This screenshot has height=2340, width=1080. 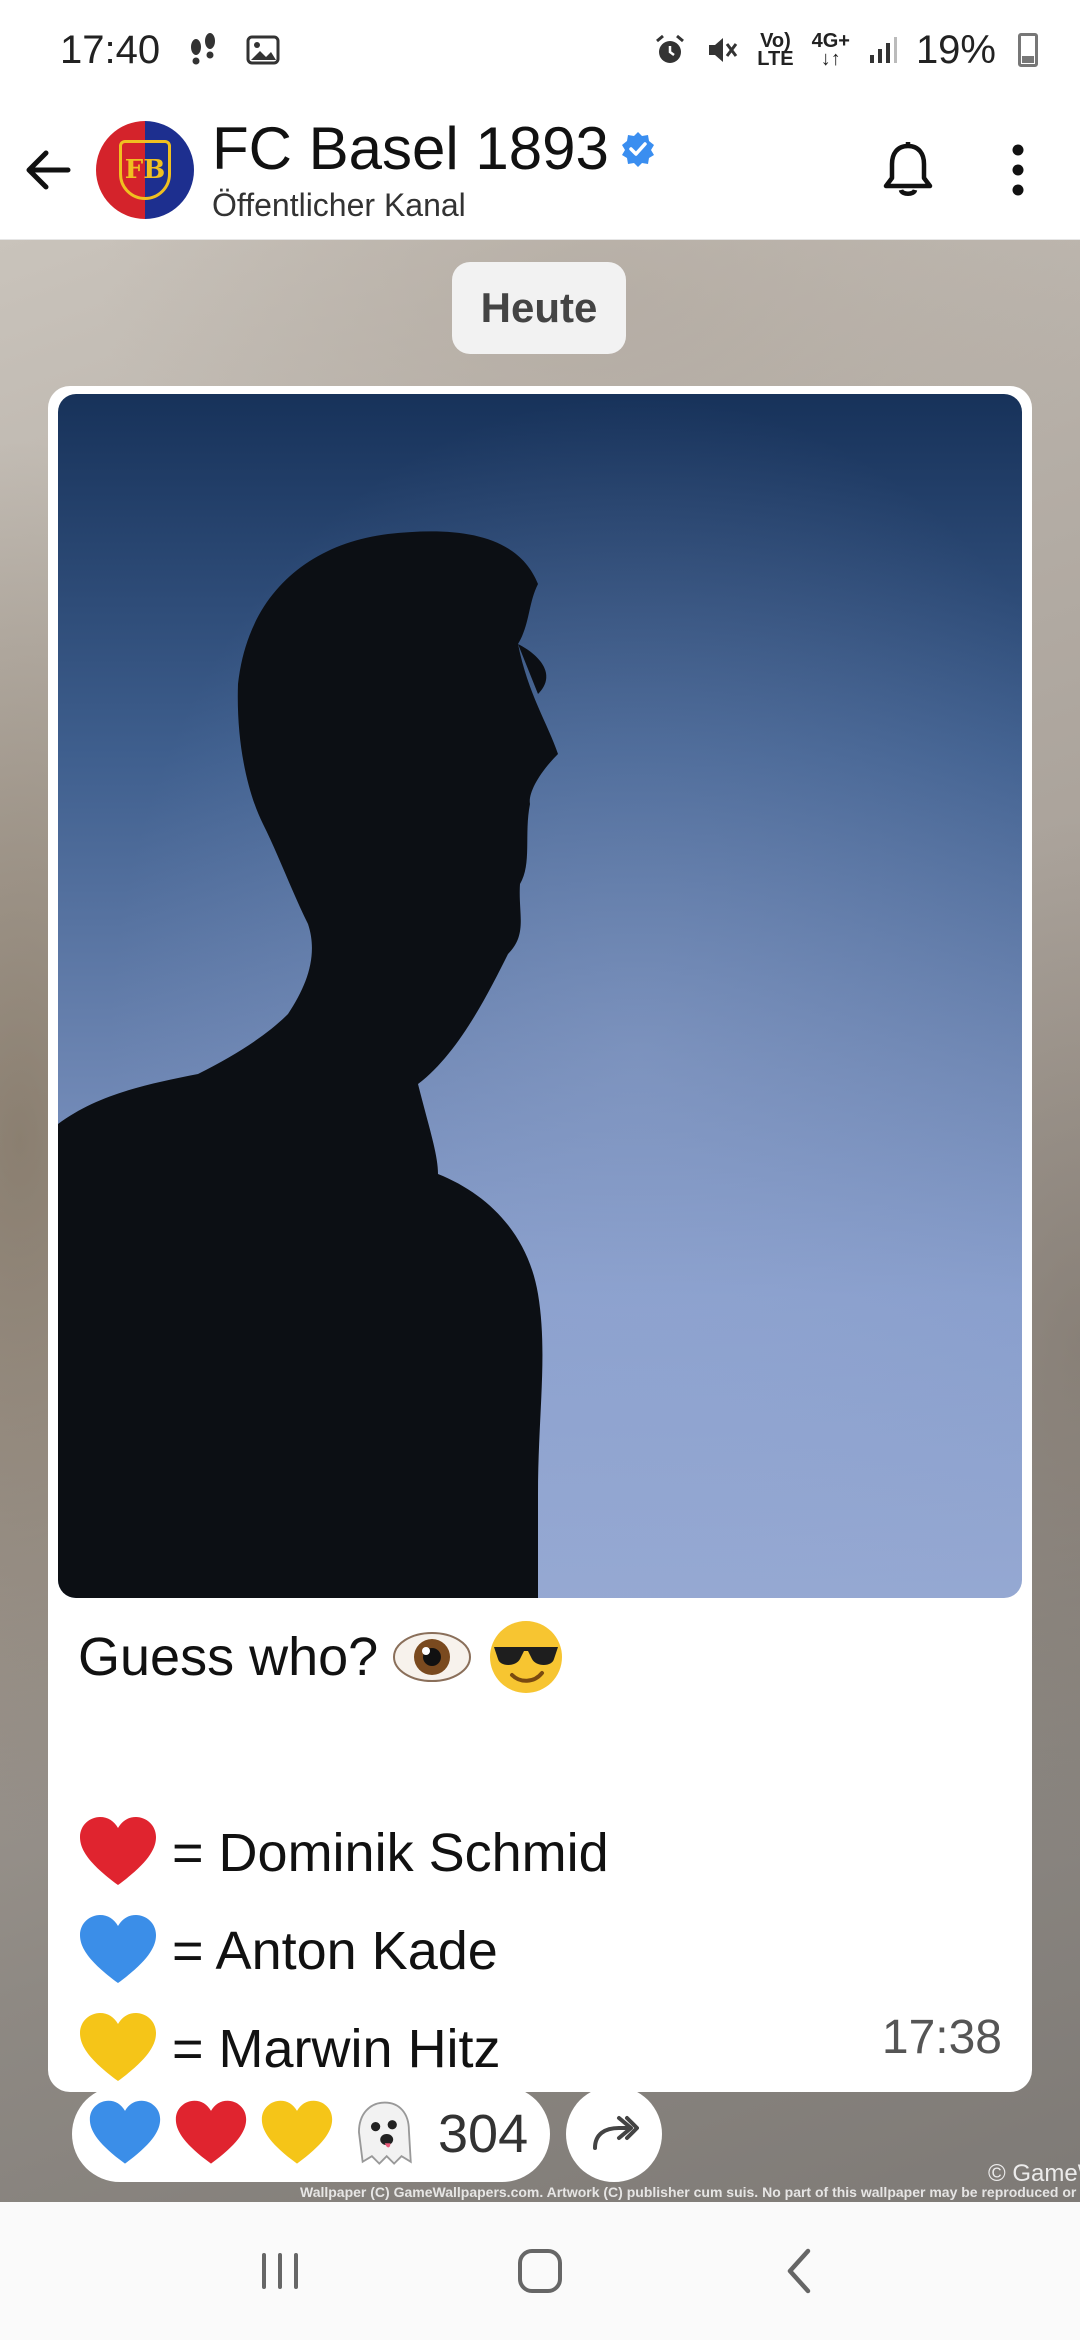 I want to click on back-arrow-icon, so click(x=48, y=169).